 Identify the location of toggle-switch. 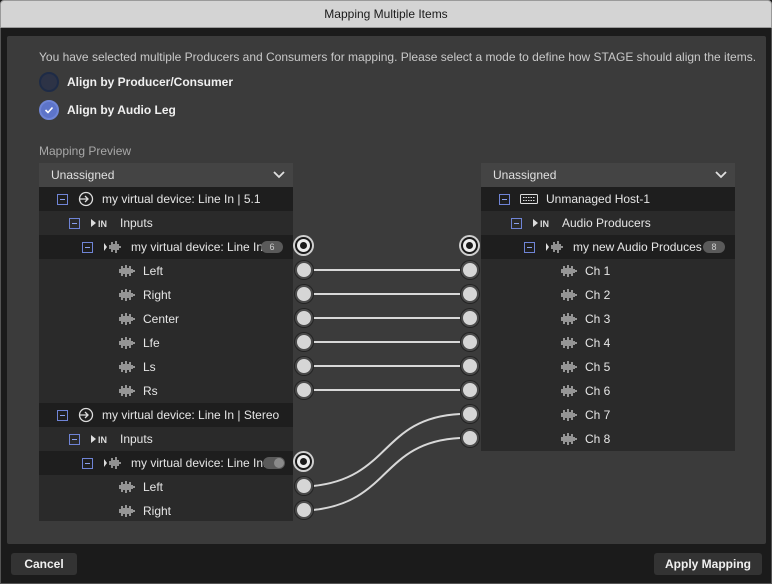
(274, 463).